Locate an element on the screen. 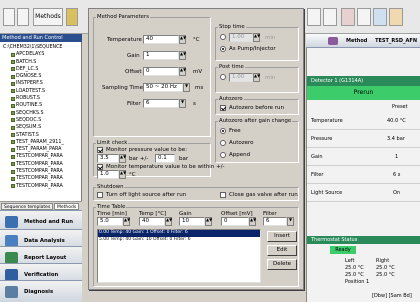 This screenshot has height=302, width=420. tt-offset-spinner: ▲▼ is located at coordinates (252, 221).